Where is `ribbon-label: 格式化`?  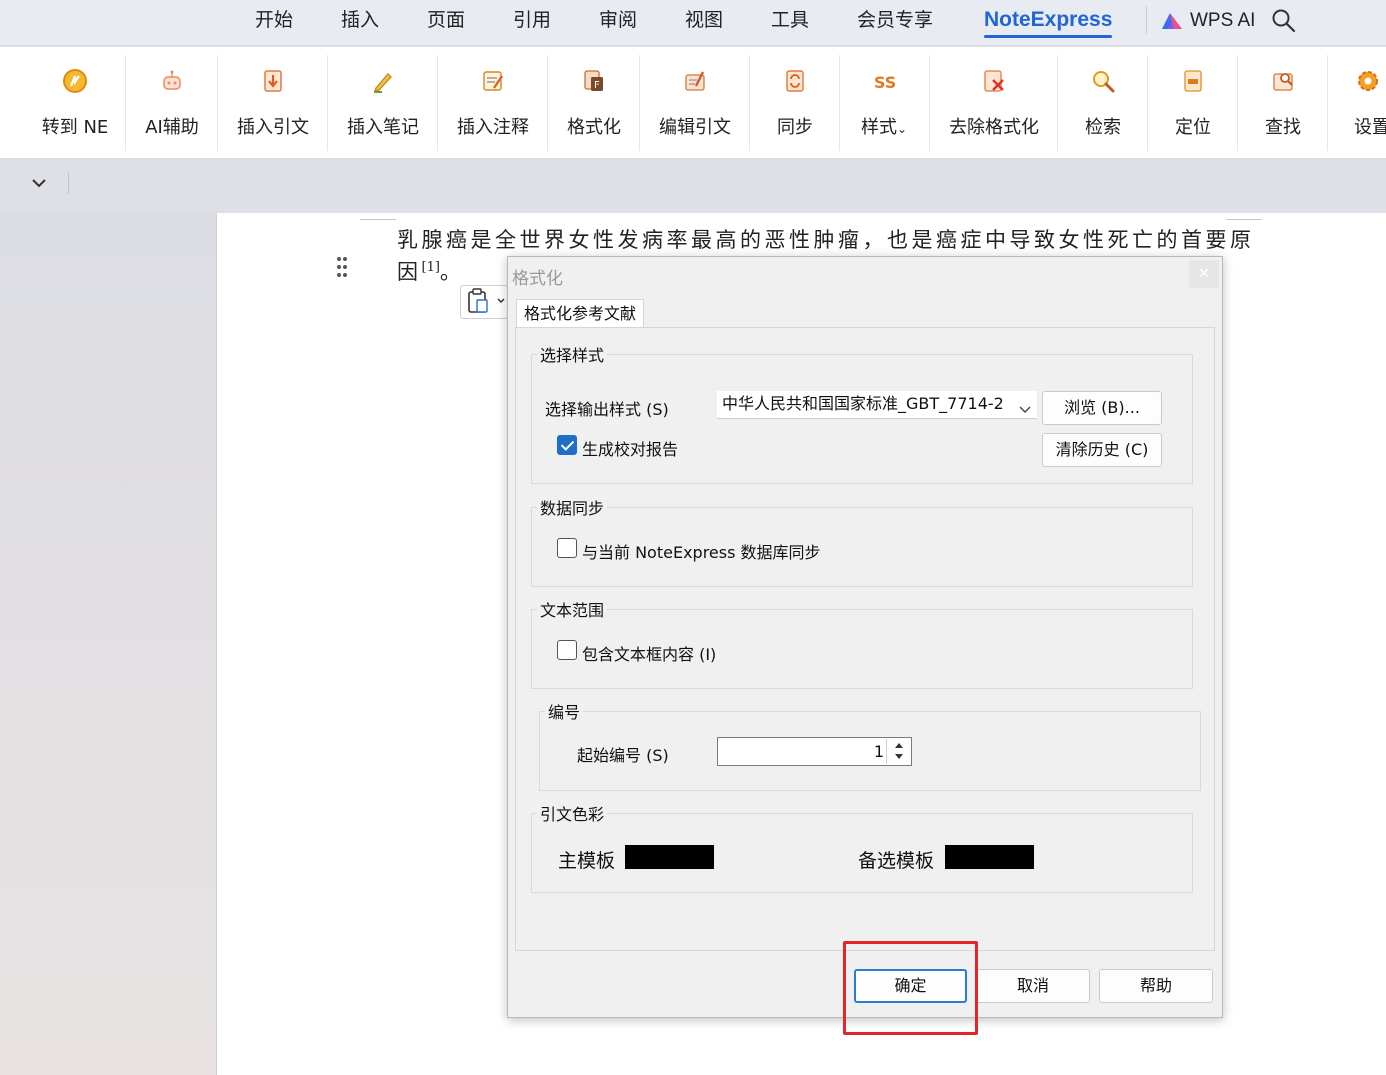
ribbon-label: 格式化 is located at coordinates (594, 127).